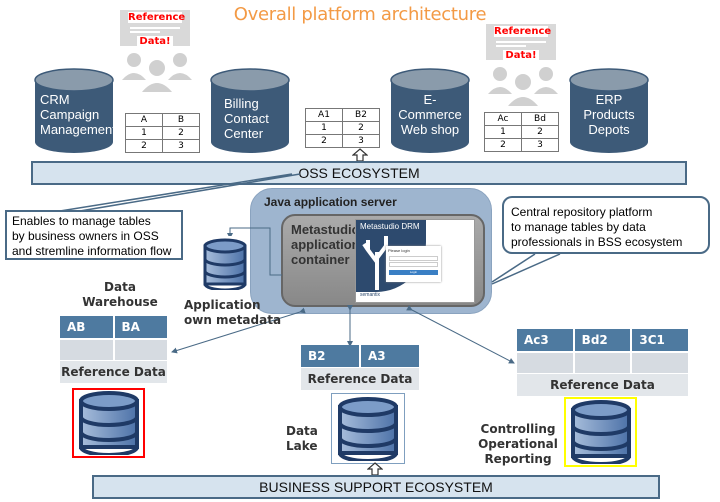 Image resolution: width=720 pixels, height=502 pixels. I want to click on reference-table-billing: A1 B2 12 23, so click(342, 128).